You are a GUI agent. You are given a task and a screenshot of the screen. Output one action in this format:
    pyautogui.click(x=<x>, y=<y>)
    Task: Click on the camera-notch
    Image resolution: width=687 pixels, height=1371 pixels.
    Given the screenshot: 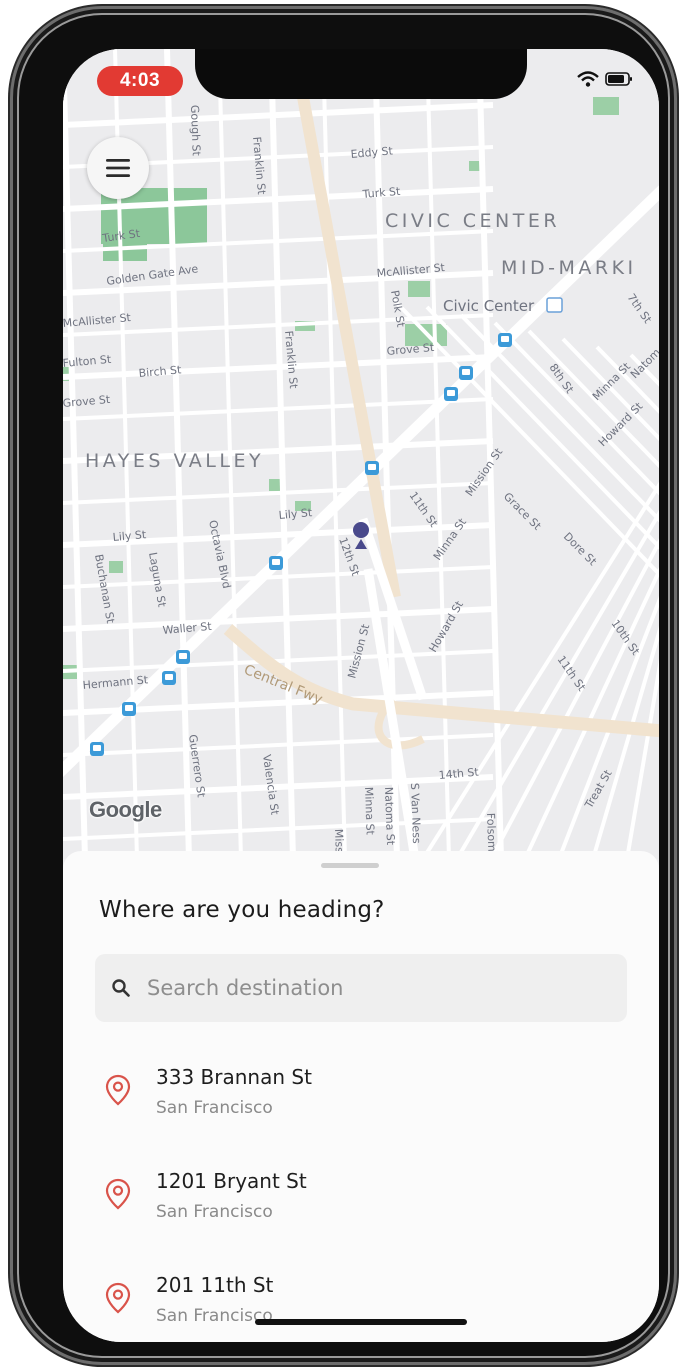 What is the action you would take?
    pyautogui.click(x=361, y=74)
    